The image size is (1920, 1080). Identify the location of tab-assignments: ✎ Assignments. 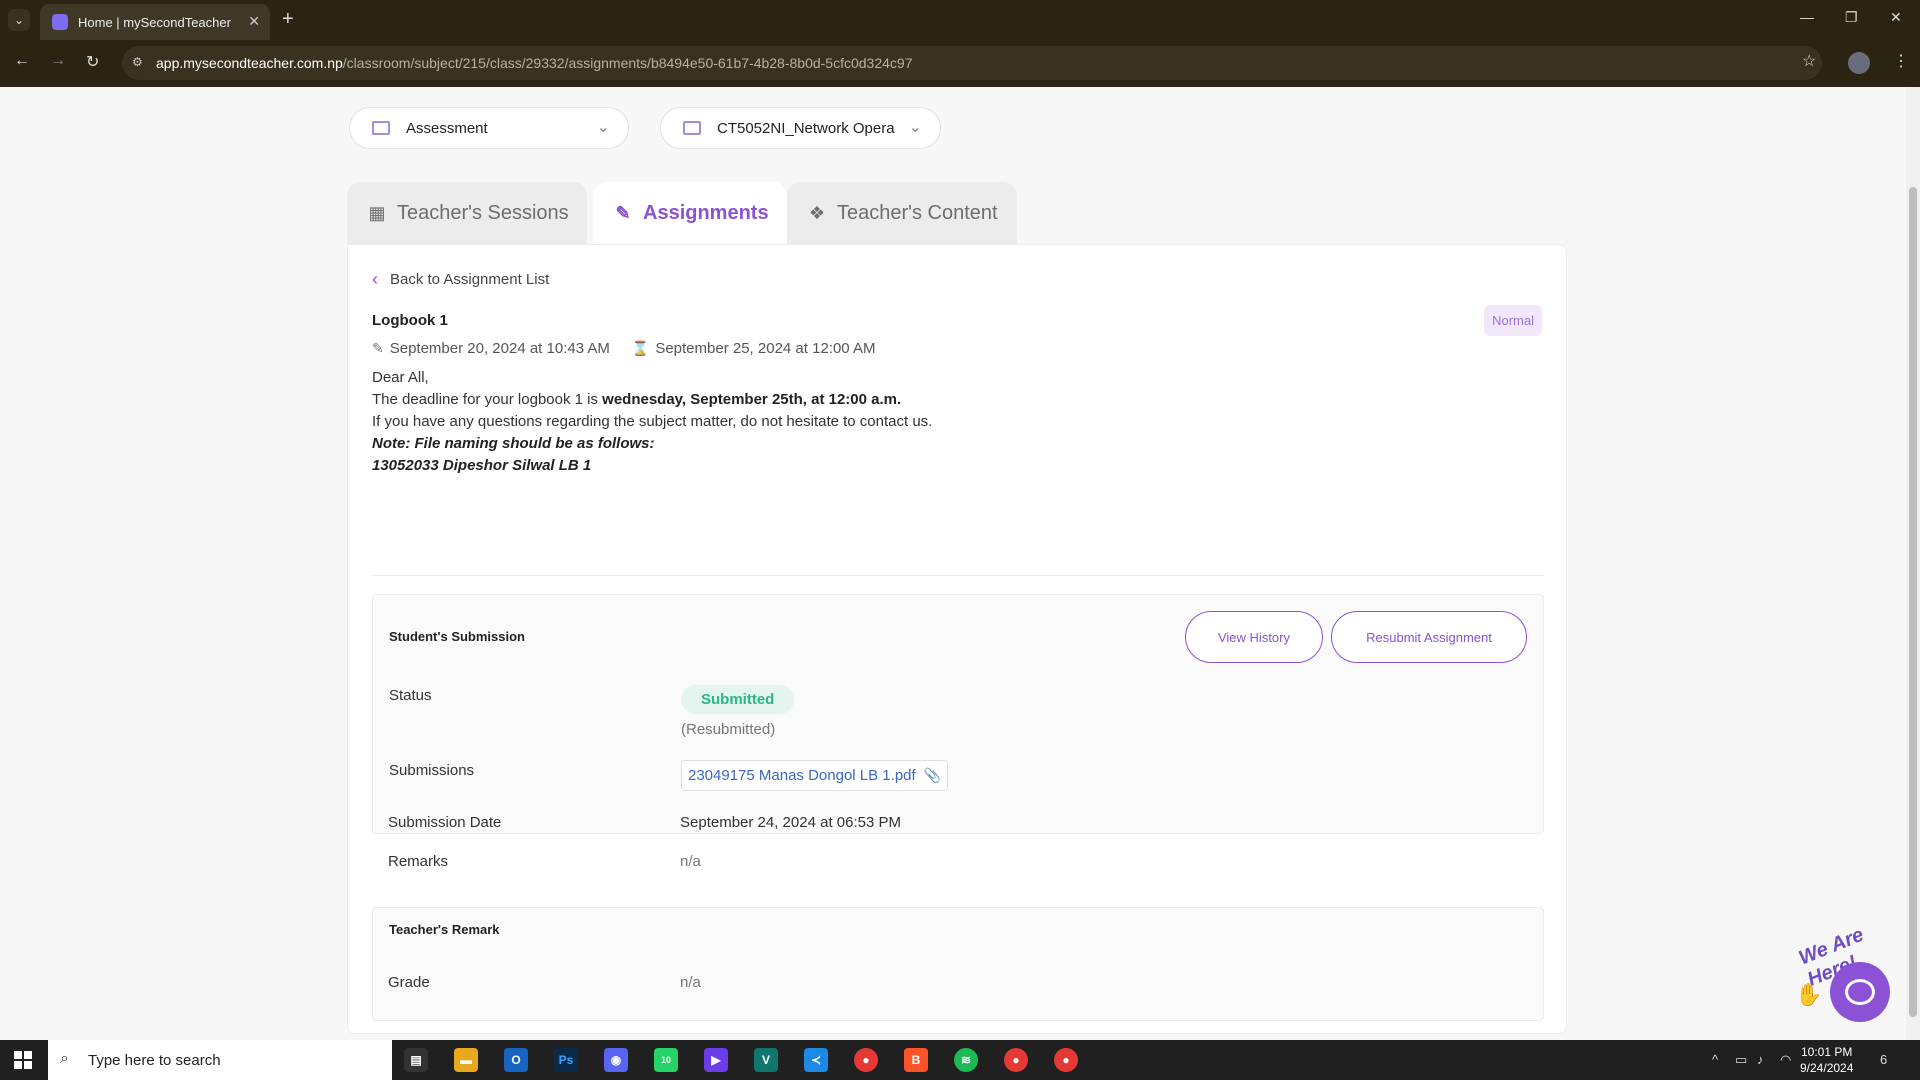
(690, 213).